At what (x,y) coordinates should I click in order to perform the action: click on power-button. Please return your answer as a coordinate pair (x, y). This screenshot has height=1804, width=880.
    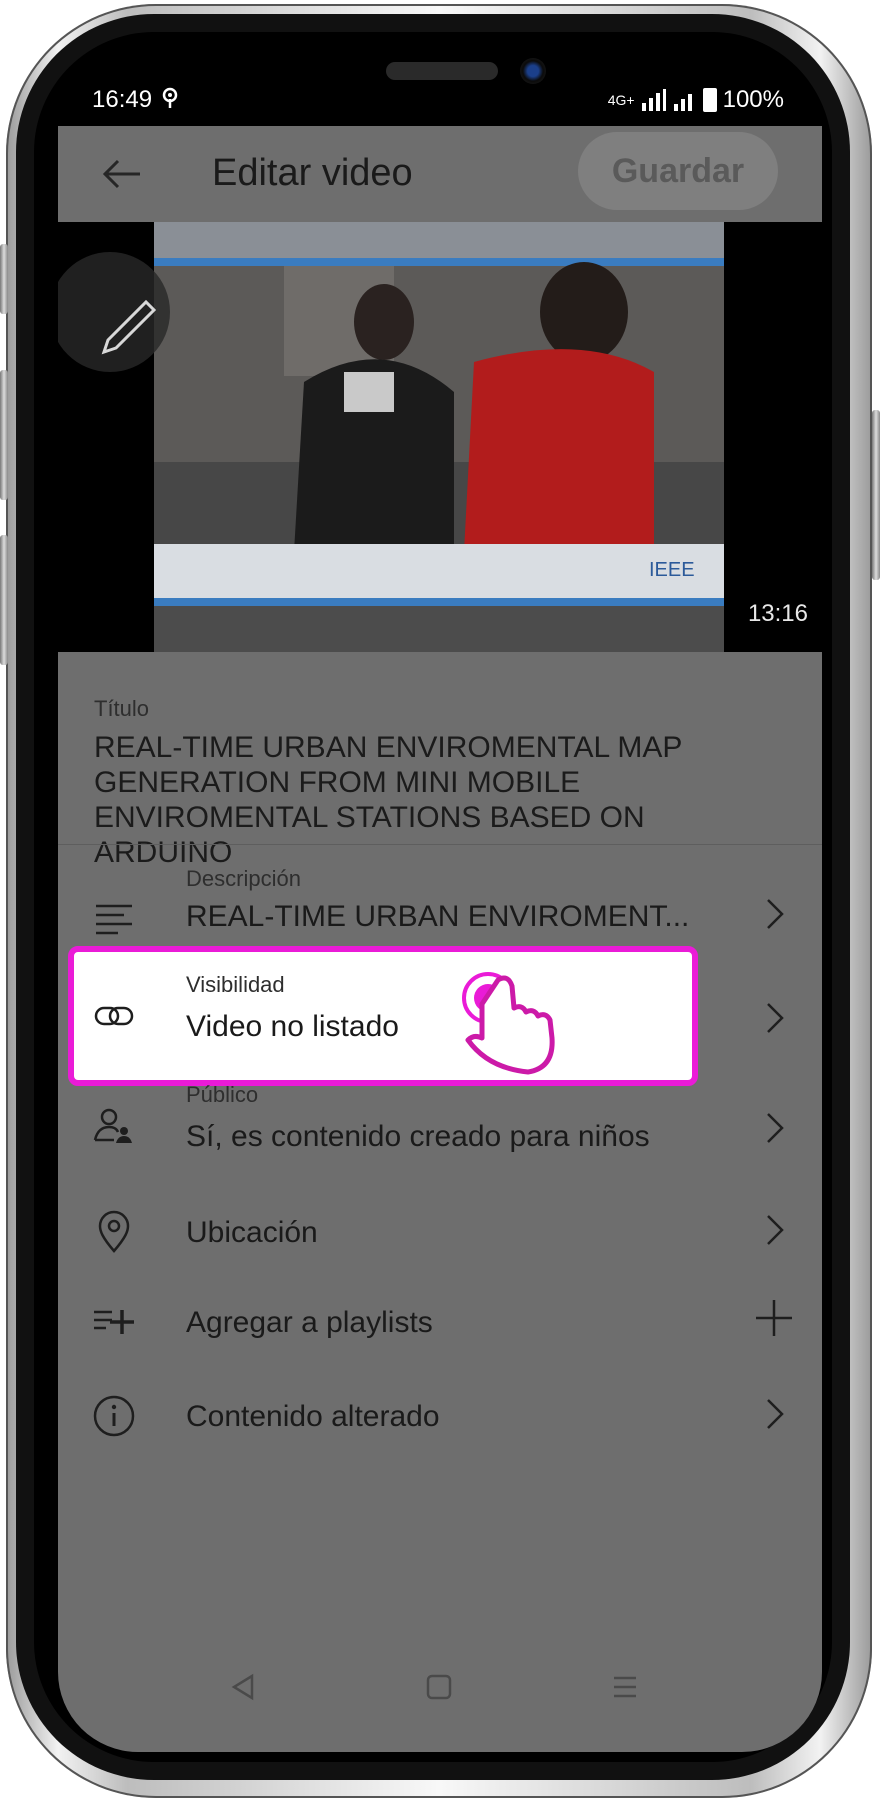
    Looking at the image, I should click on (876, 495).